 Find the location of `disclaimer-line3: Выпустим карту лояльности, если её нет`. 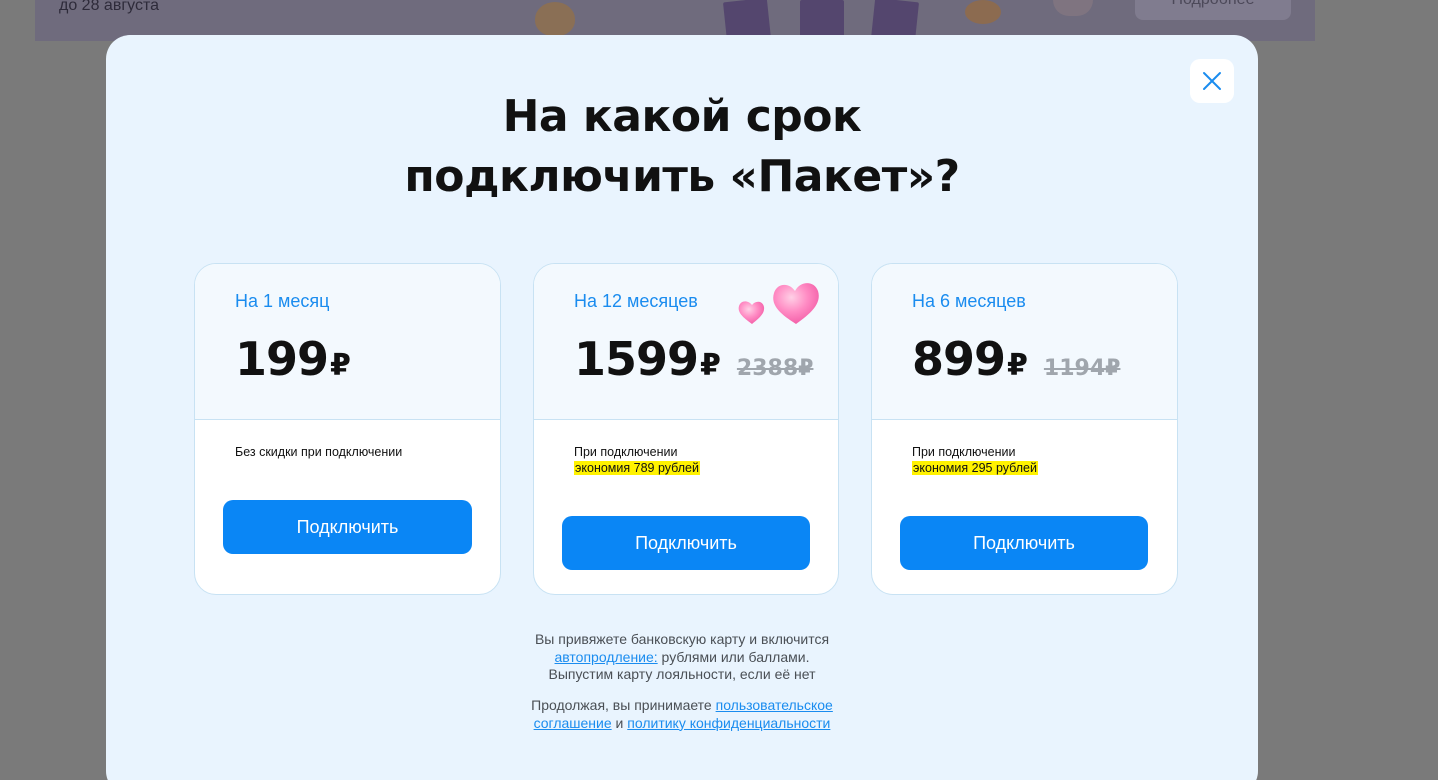

disclaimer-line3: Выпустим карту лояльности, если её нет is located at coordinates (682, 674).